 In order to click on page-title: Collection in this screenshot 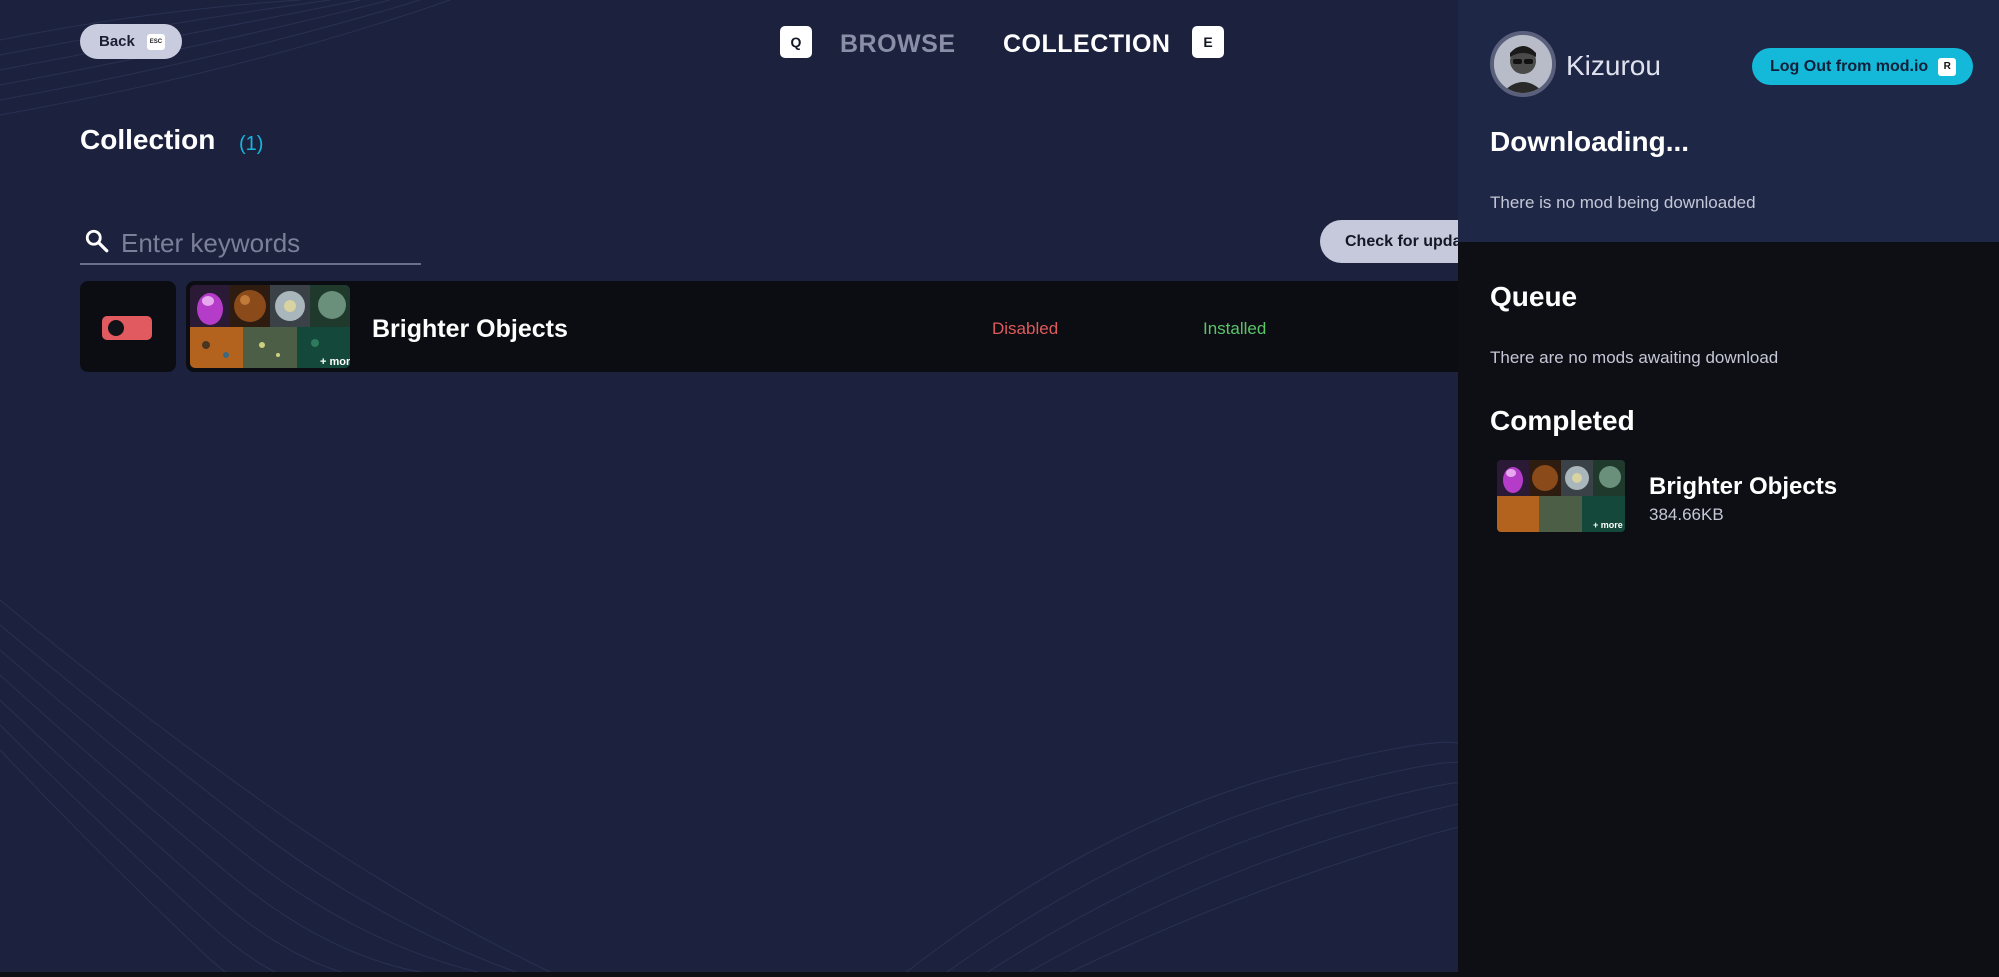, I will do `click(148, 139)`.